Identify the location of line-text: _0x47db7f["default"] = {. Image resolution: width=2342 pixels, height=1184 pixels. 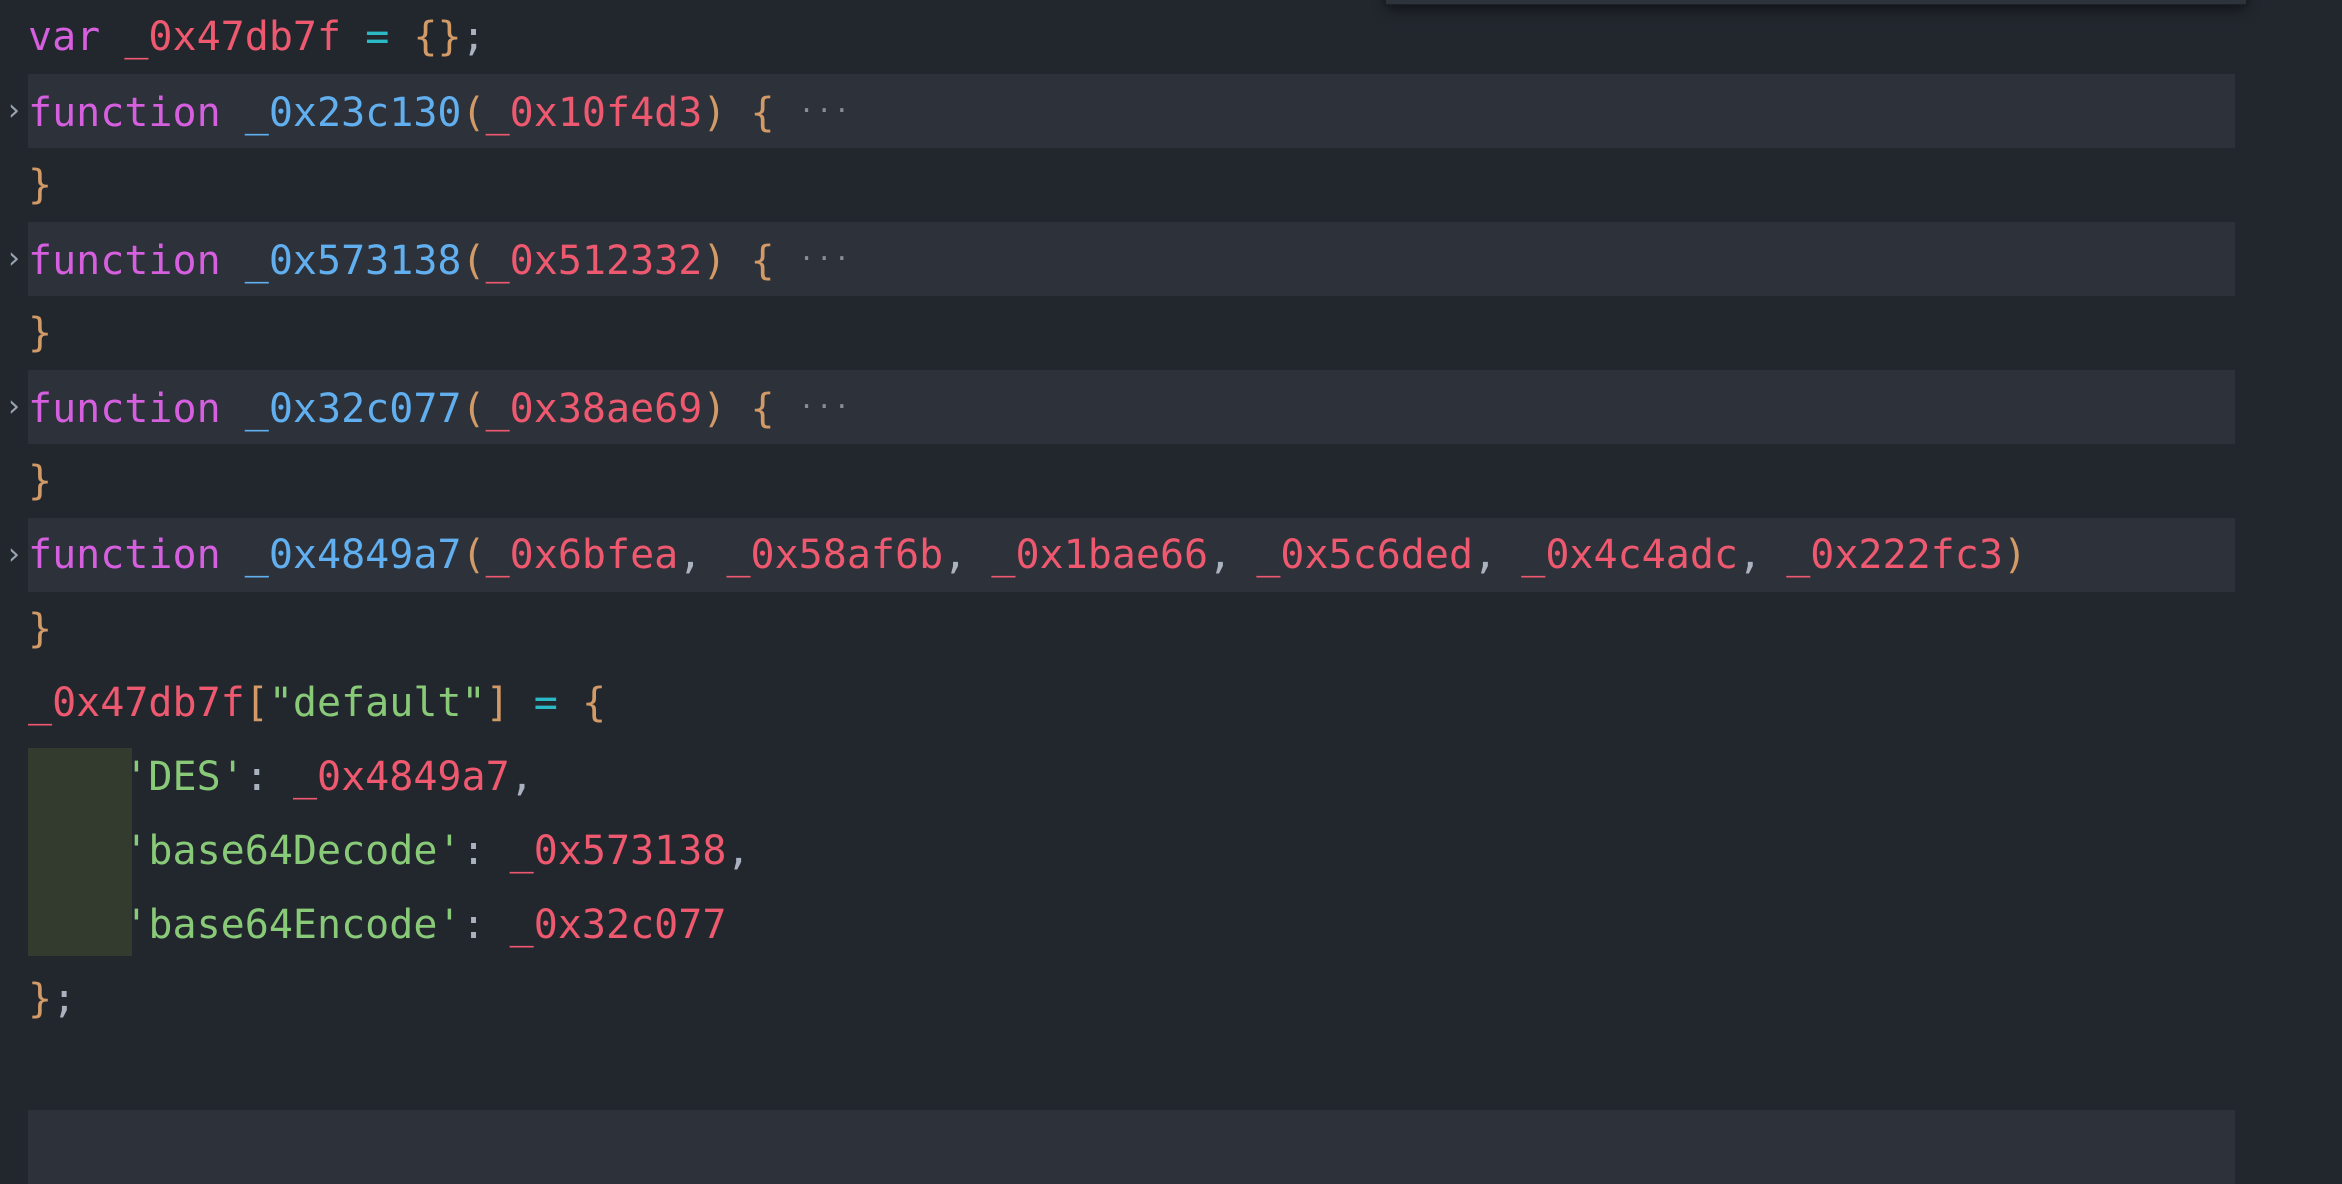
(317, 703).